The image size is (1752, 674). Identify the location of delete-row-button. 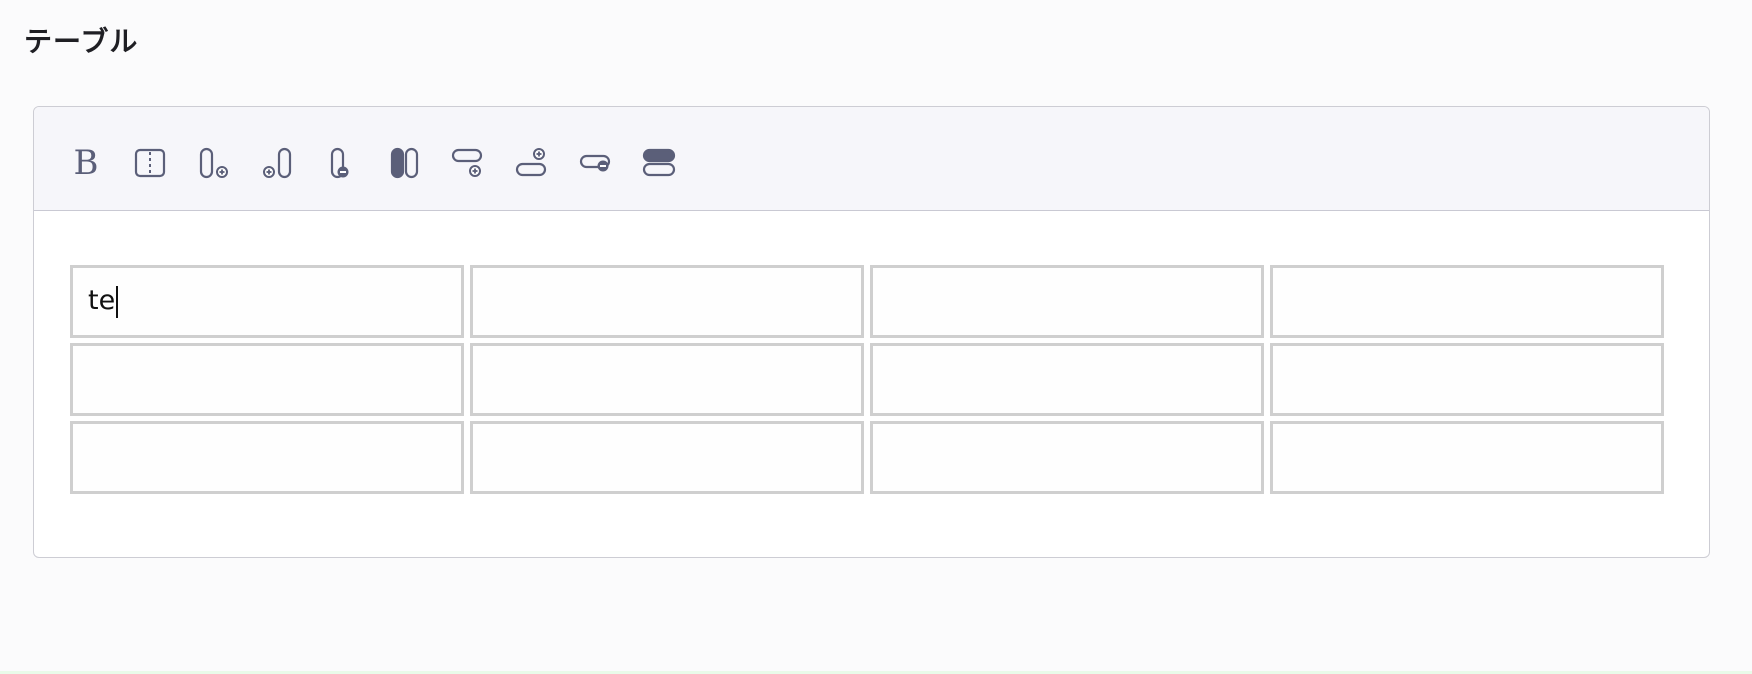
(596, 163).